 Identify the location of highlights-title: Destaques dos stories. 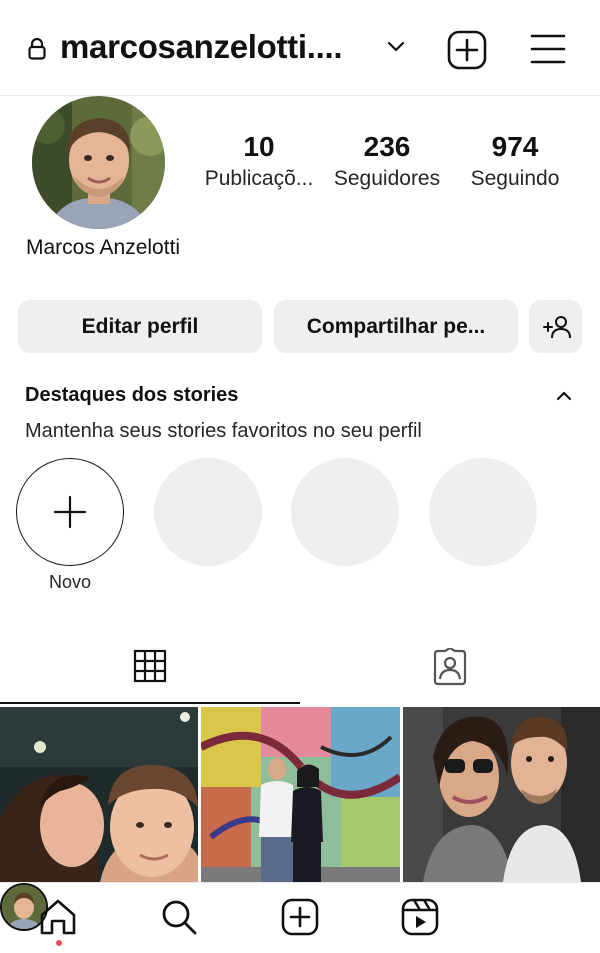
(132, 395).